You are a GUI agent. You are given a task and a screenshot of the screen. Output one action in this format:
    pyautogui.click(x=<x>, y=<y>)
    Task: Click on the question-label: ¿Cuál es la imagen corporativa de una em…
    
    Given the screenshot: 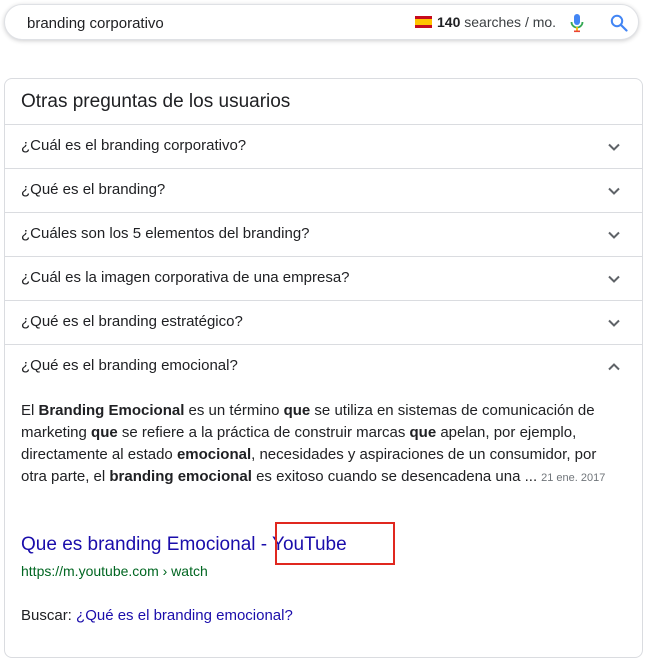 What is the action you would take?
    pyautogui.click(x=185, y=277)
    